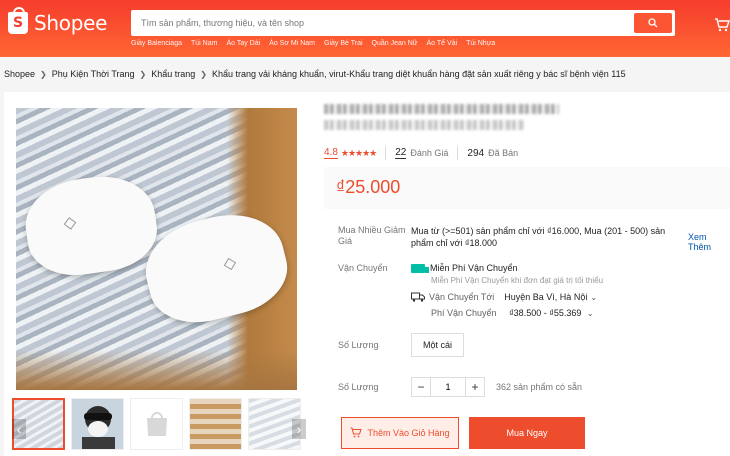 The image size is (730, 456). What do you see at coordinates (204, 43) in the screenshot?
I see `suggestion-link: Túi Nam` at bounding box center [204, 43].